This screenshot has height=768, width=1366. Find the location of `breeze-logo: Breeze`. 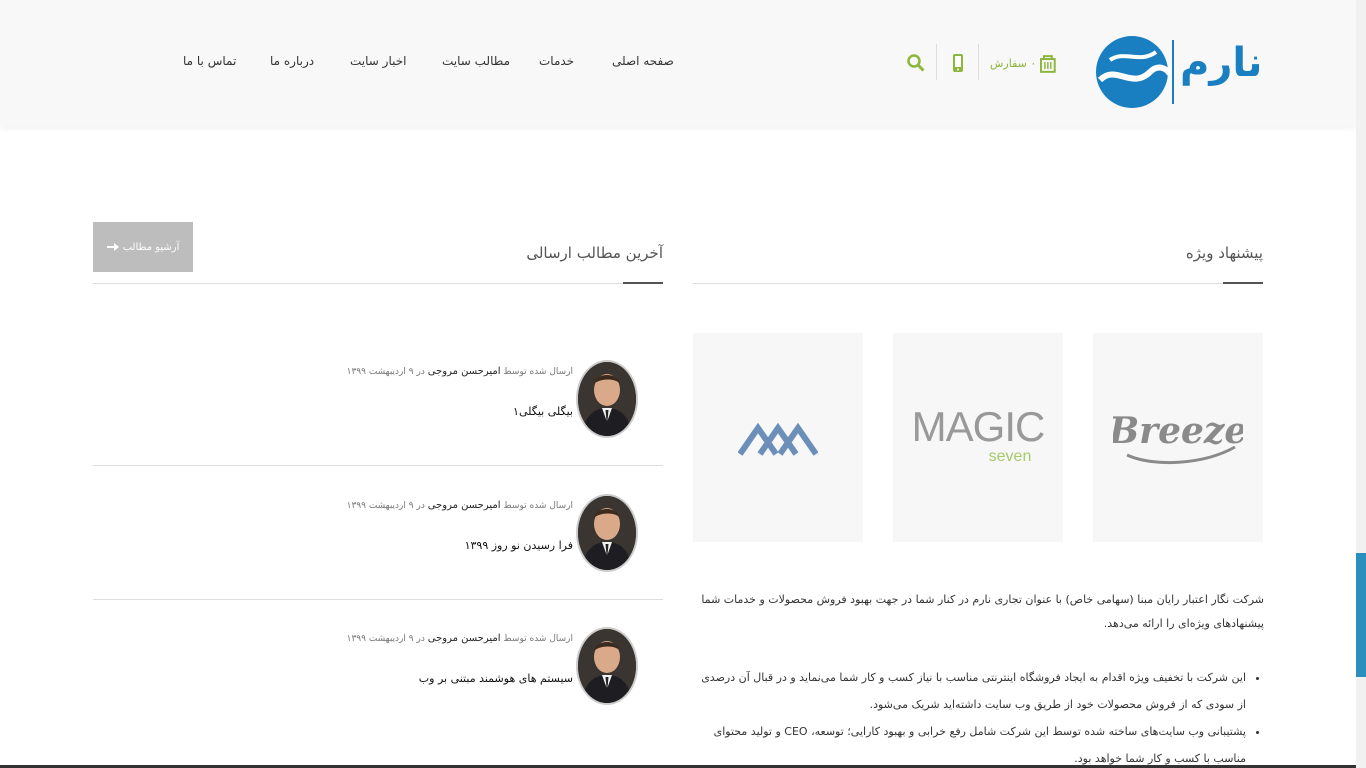

breeze-logo: Breeze is located at coordinates (1178, 437).